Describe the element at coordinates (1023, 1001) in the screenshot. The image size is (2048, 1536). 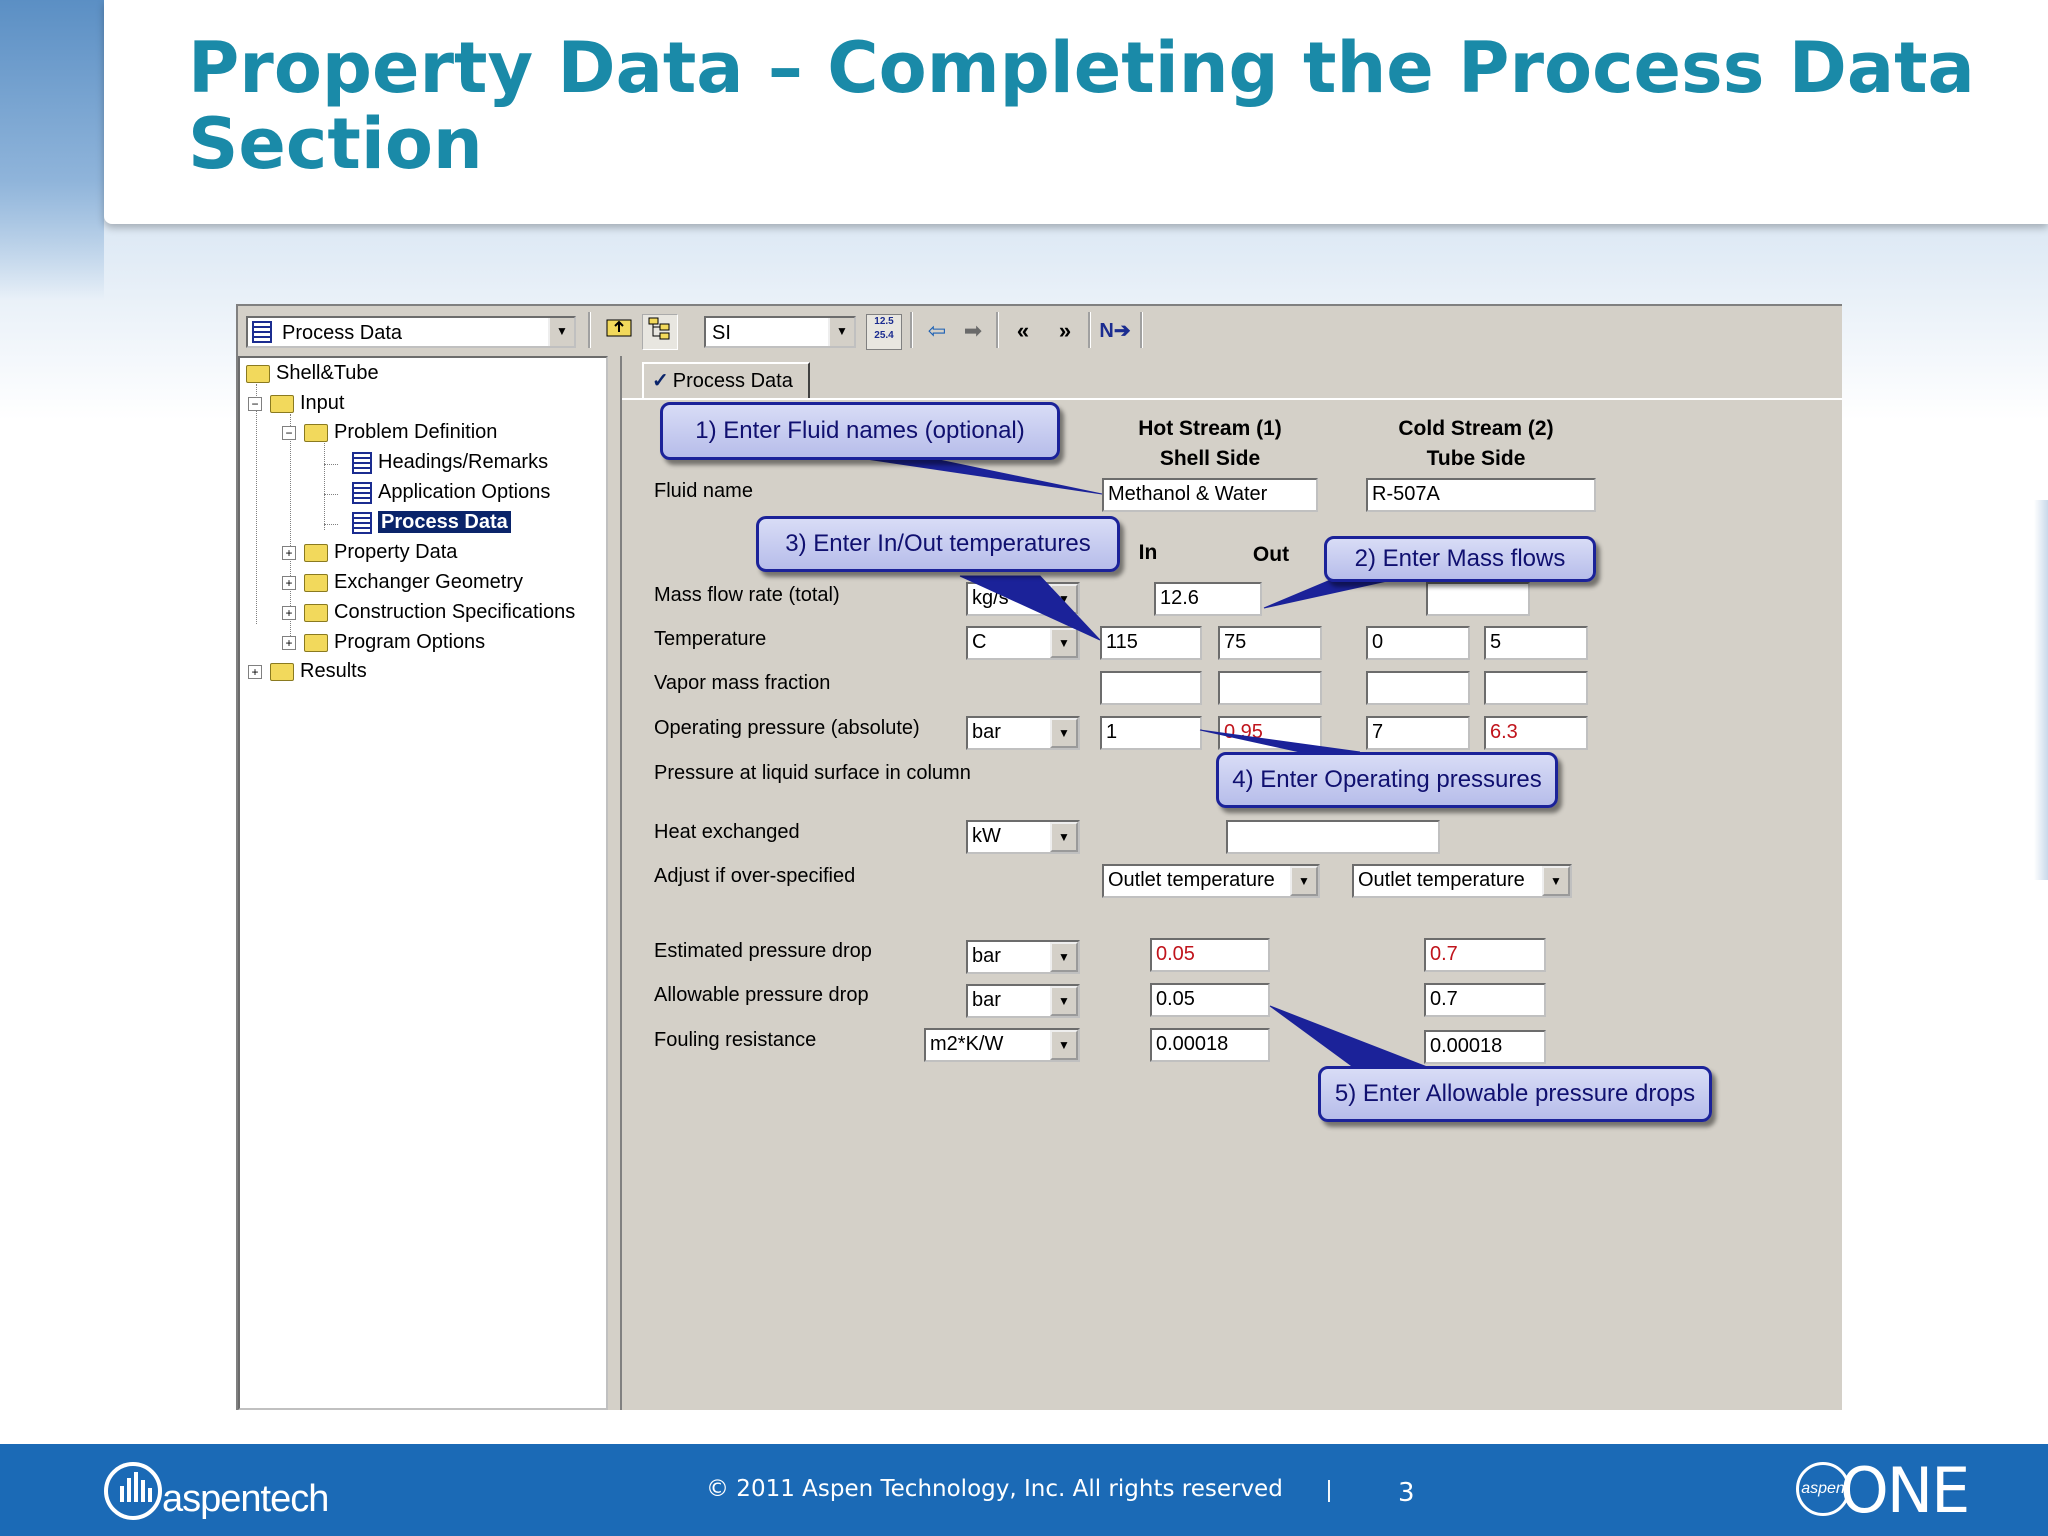
I see `allow-dp-unit-select: bar ▼` at that location.